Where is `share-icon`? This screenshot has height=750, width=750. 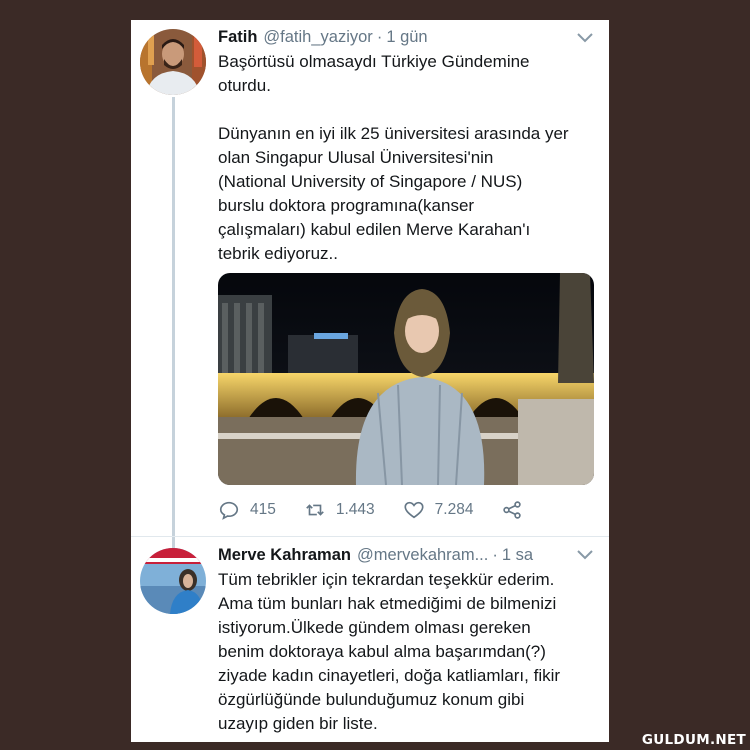
share-icon is located at coordinates (512, 510).